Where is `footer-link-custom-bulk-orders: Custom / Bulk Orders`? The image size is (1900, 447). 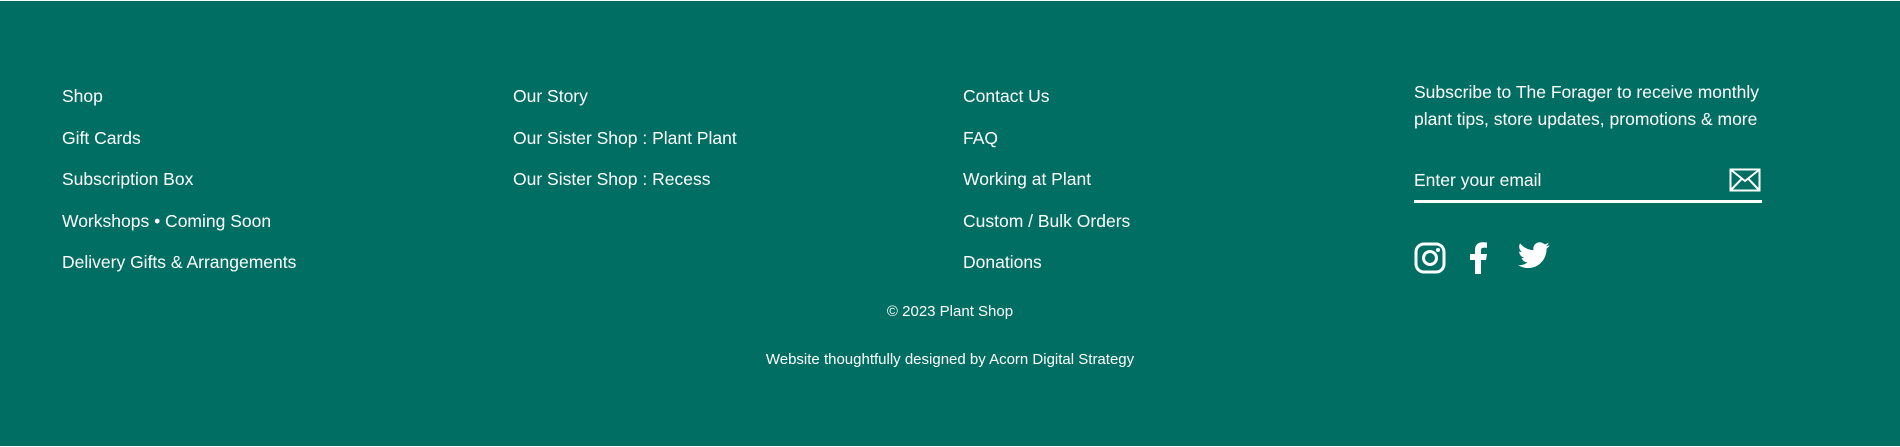
footer-link-custom-bulk-orders: Custom / Bulk Orders is located at coordinates (1046, 221).